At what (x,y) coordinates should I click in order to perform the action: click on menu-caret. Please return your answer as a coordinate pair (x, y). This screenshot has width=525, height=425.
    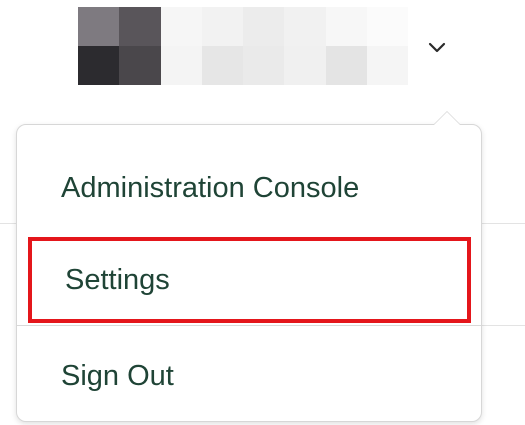
    Looking at the image, I should click on (447, 118).